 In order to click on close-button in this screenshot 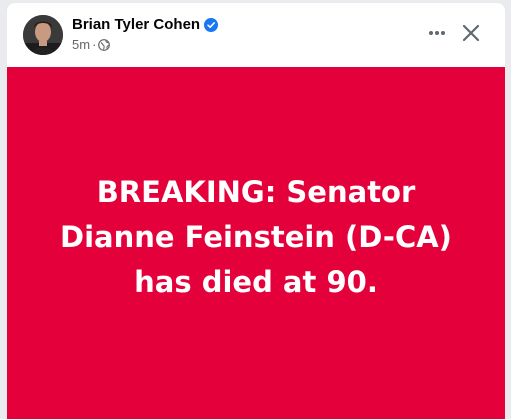, I will do `click(471, 33)`.